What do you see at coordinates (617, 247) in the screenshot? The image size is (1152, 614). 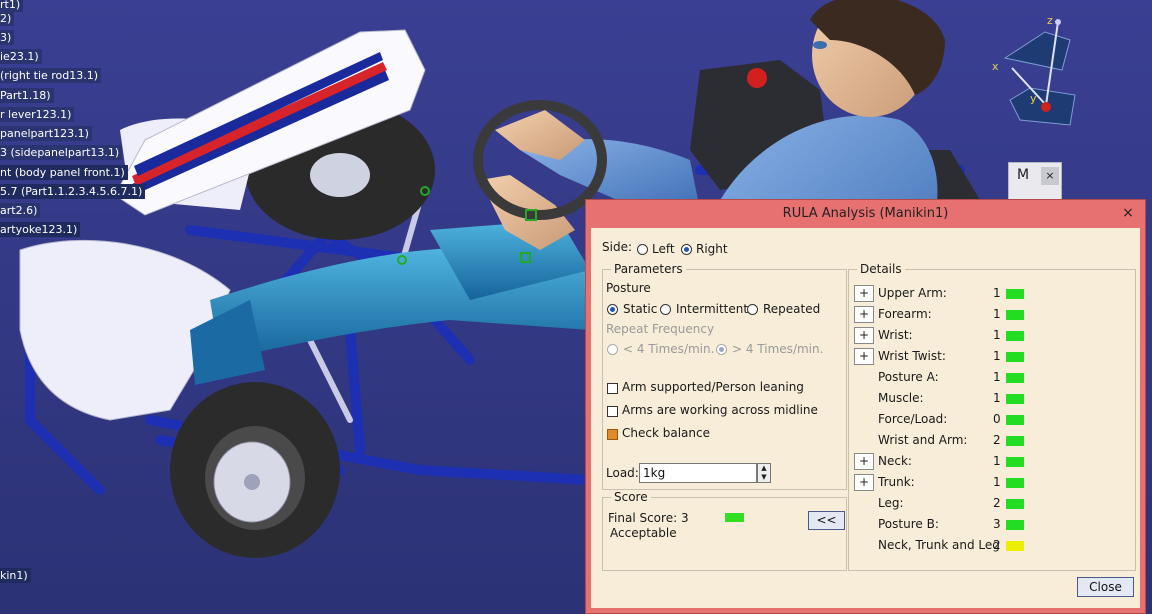 I see `side-label: Side:` at bounding box center [617, 247].